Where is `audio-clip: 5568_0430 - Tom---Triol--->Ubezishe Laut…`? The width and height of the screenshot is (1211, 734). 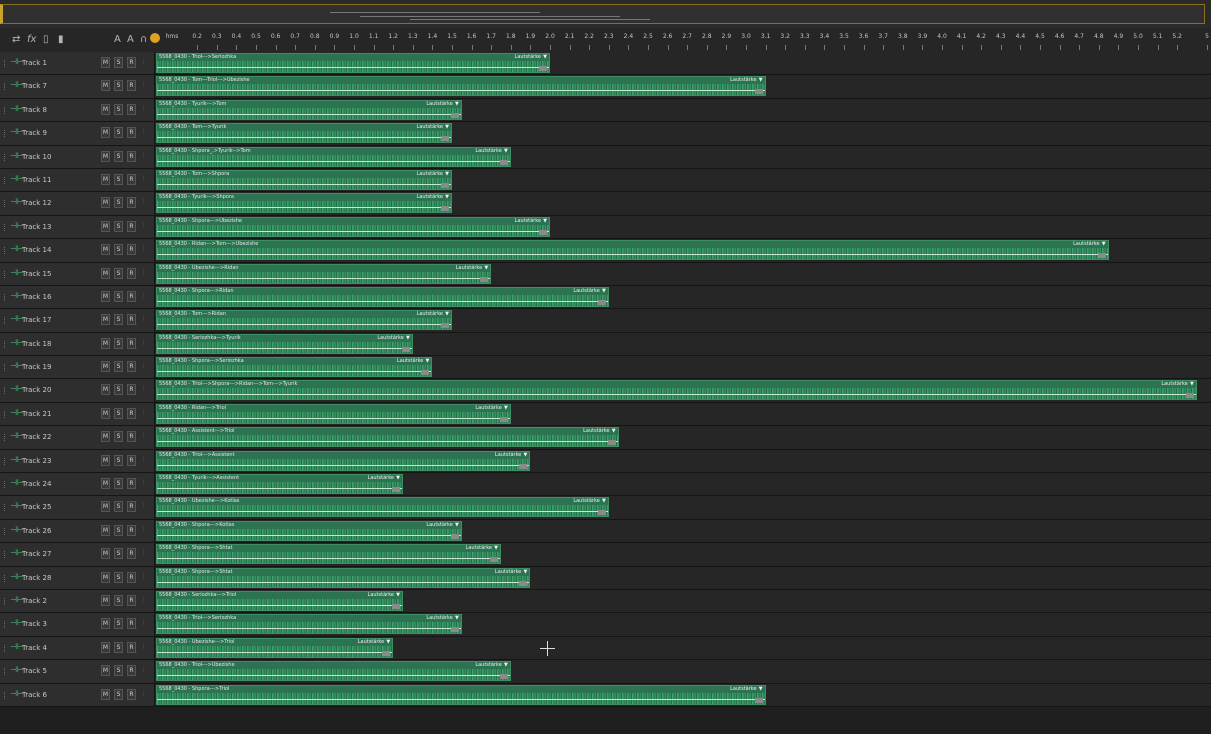
audio-clip: 5568_0430 - Tom---Triol--->Ubezishe Laut… is located at coordinates (461, 86).